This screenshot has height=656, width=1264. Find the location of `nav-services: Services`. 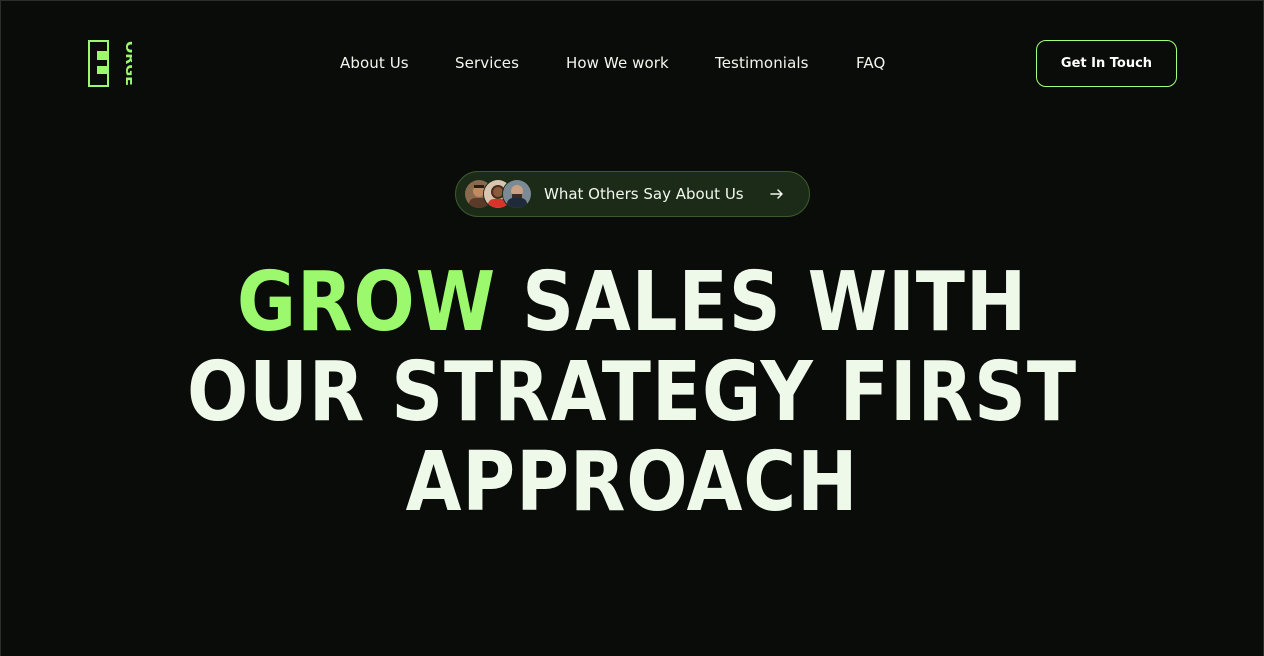

nav-services: Services is located at coordinates (487, 63).